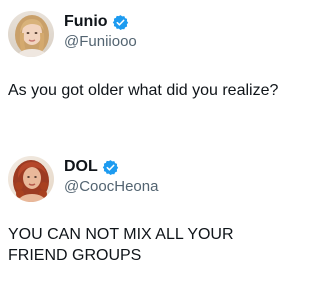 Image resolution: width=320 pixels, height=281 pixels. I want to click on user-handle: @CoocHeona, so click(111, 186).